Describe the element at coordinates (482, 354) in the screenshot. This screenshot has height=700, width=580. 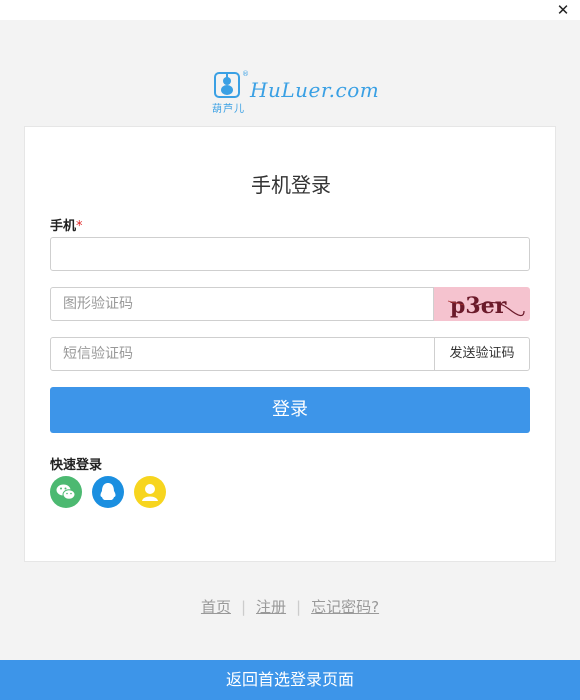
I see `send-sms-button: 发送验证码` at that location.